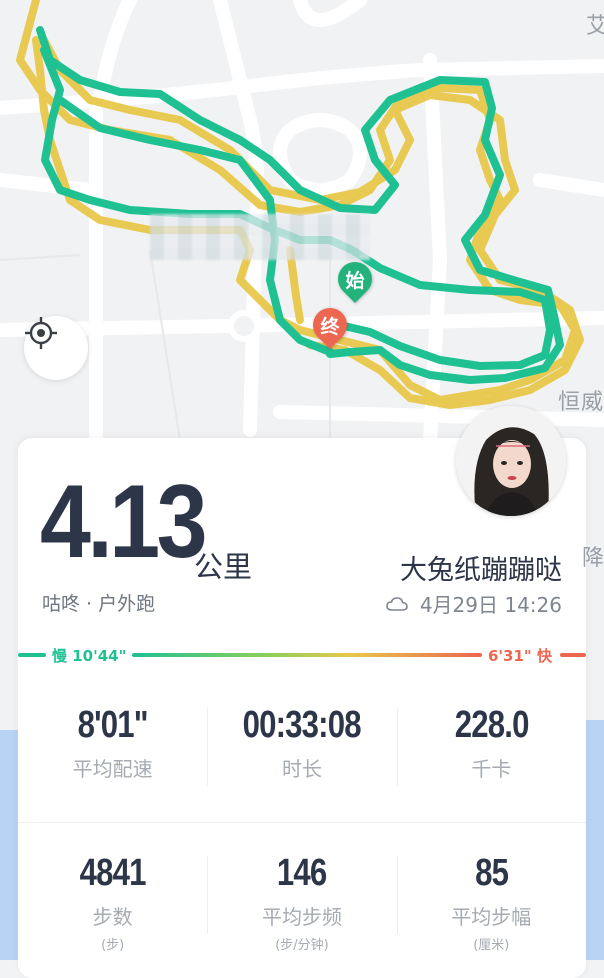  I want to click on activity-datetime: 4月29日 14:26, so click(474, 603).